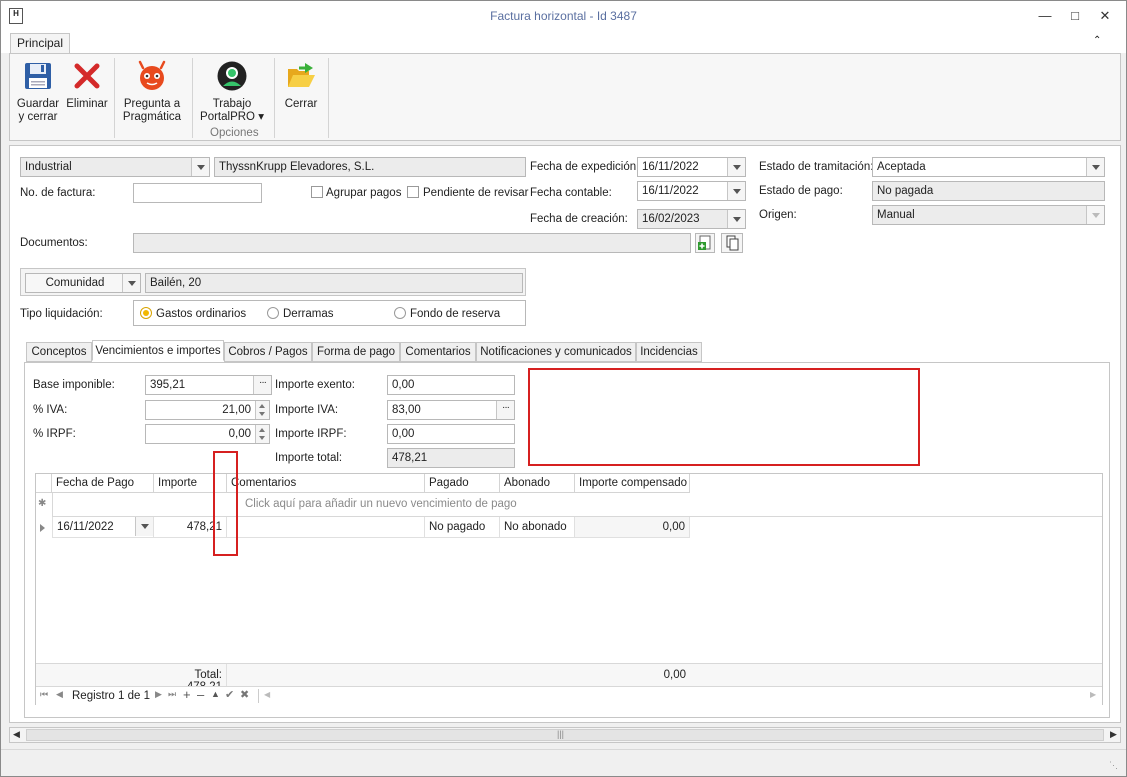 This screenshot has width=1127, height=777. I want to click on ribbon-tab-principal: Principal, so click(40, 43).